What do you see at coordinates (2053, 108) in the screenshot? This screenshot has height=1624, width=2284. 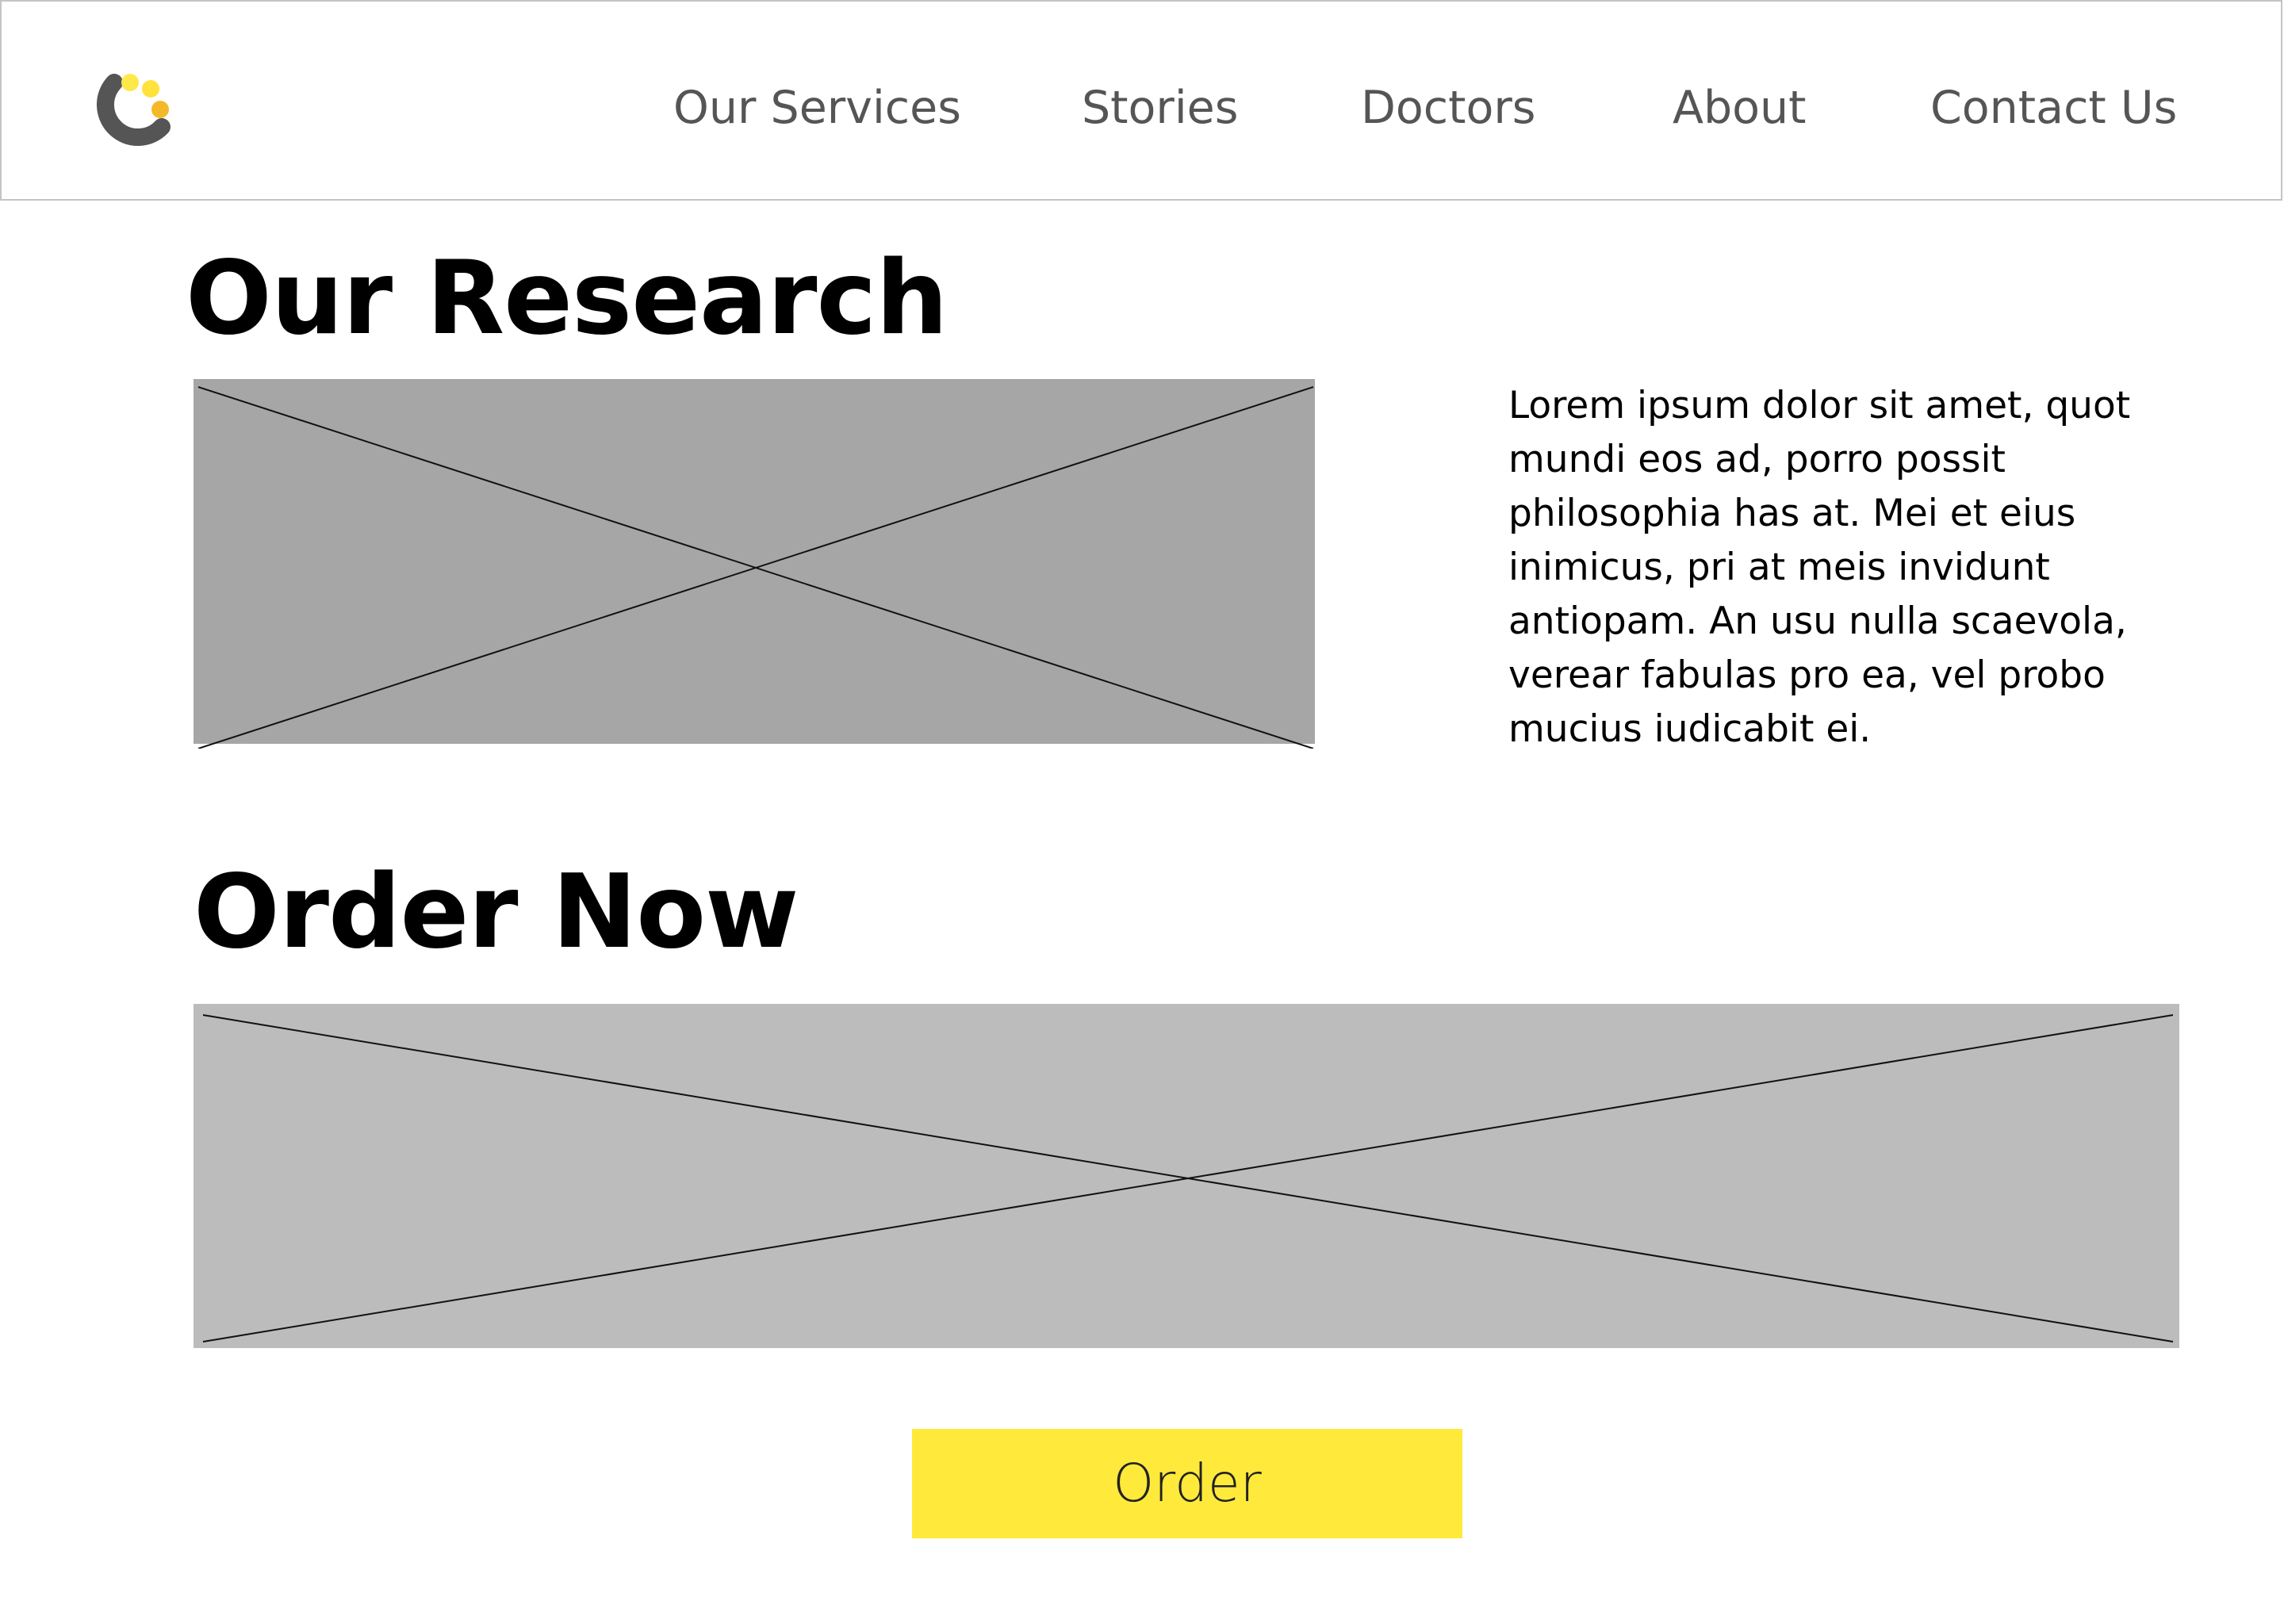 I see `nav-item-contact-us: Contact Us` at bounding box center [2053, 108].